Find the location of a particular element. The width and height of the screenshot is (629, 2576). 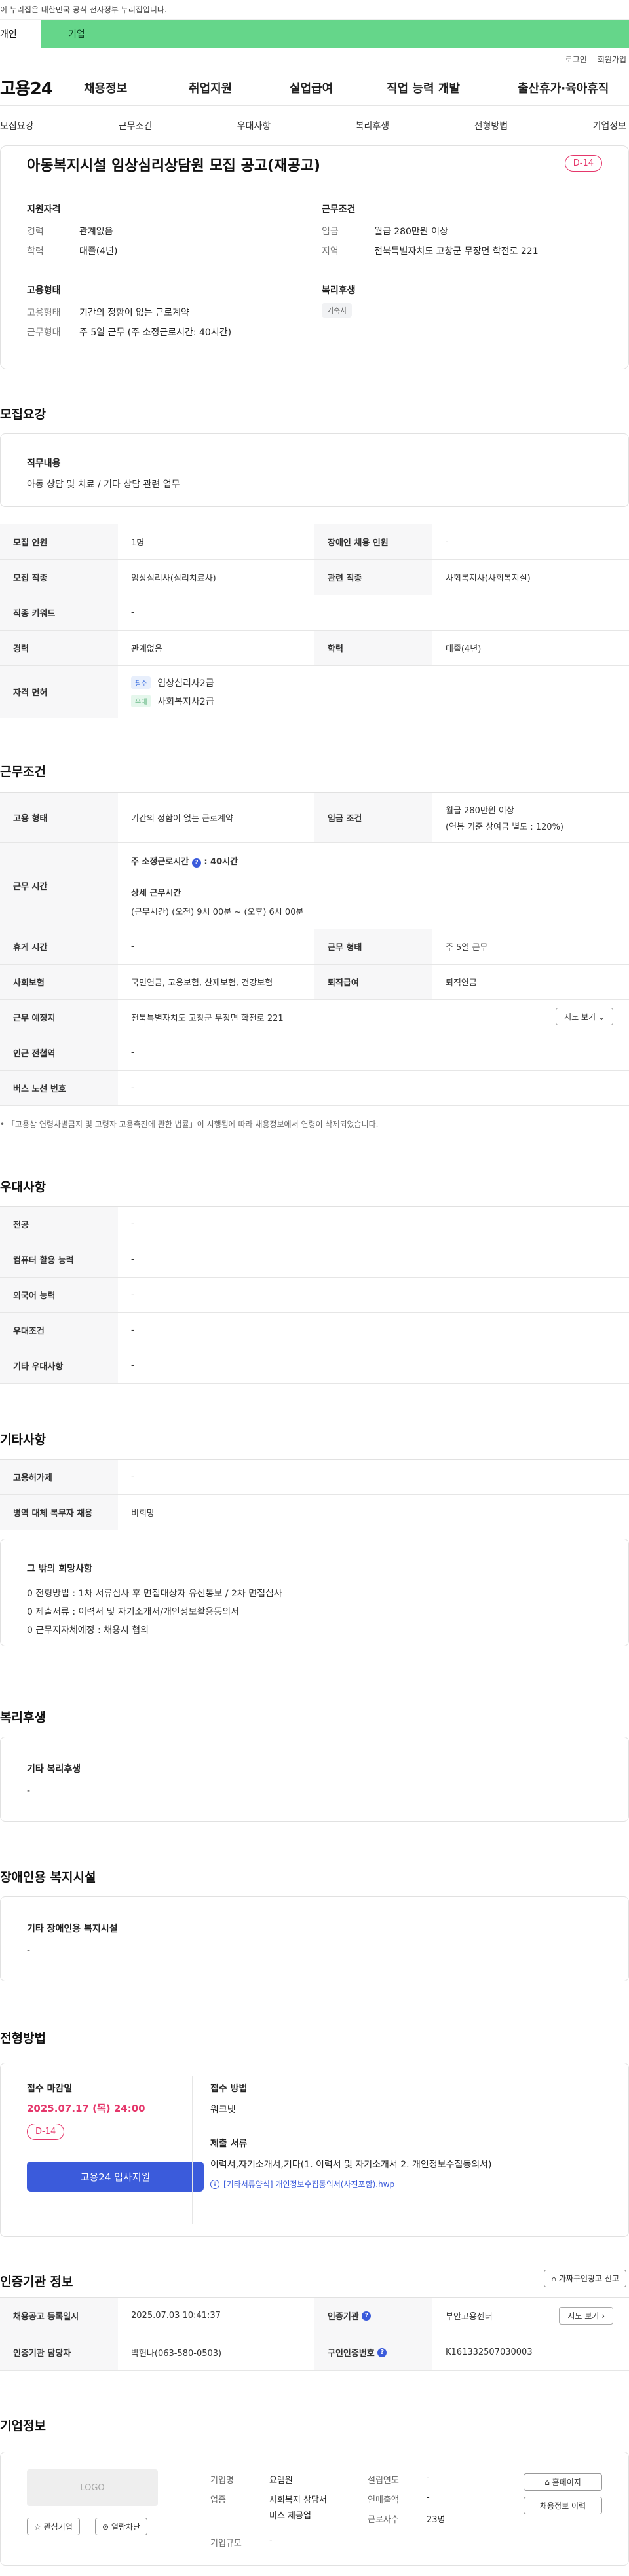

tab-apply: 전형방법 is located at coordinates (491, 125).